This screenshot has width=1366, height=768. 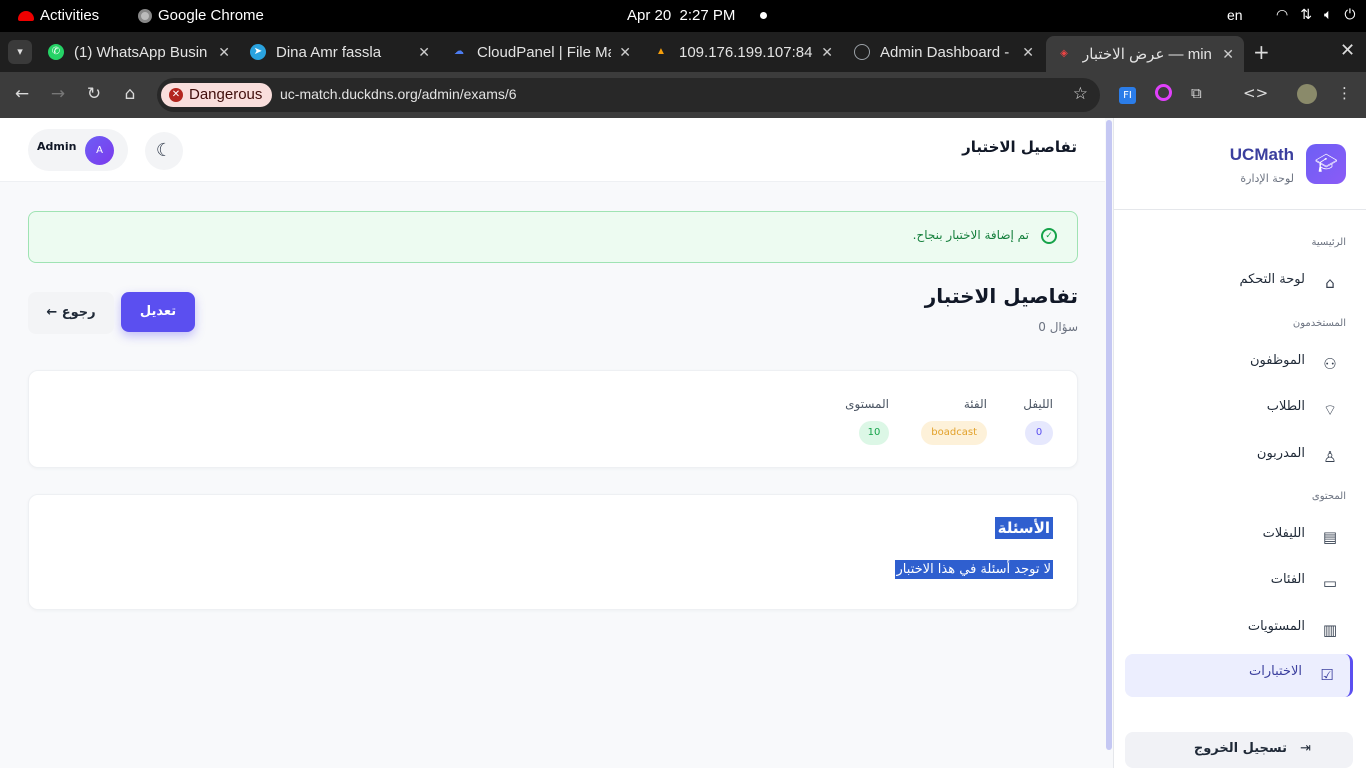 What do you see at coordinates (1239, 675) in the screenshot?
I see `sidebar-item-exams: ☑ الاختبارات` at bounding box center [1239, 675].